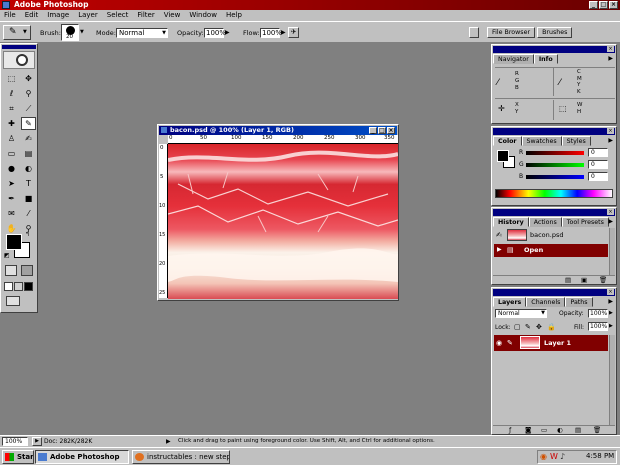 This screenshot has width=620, height=465. I want to click on doc-close-button: ×, so click(391, 130).